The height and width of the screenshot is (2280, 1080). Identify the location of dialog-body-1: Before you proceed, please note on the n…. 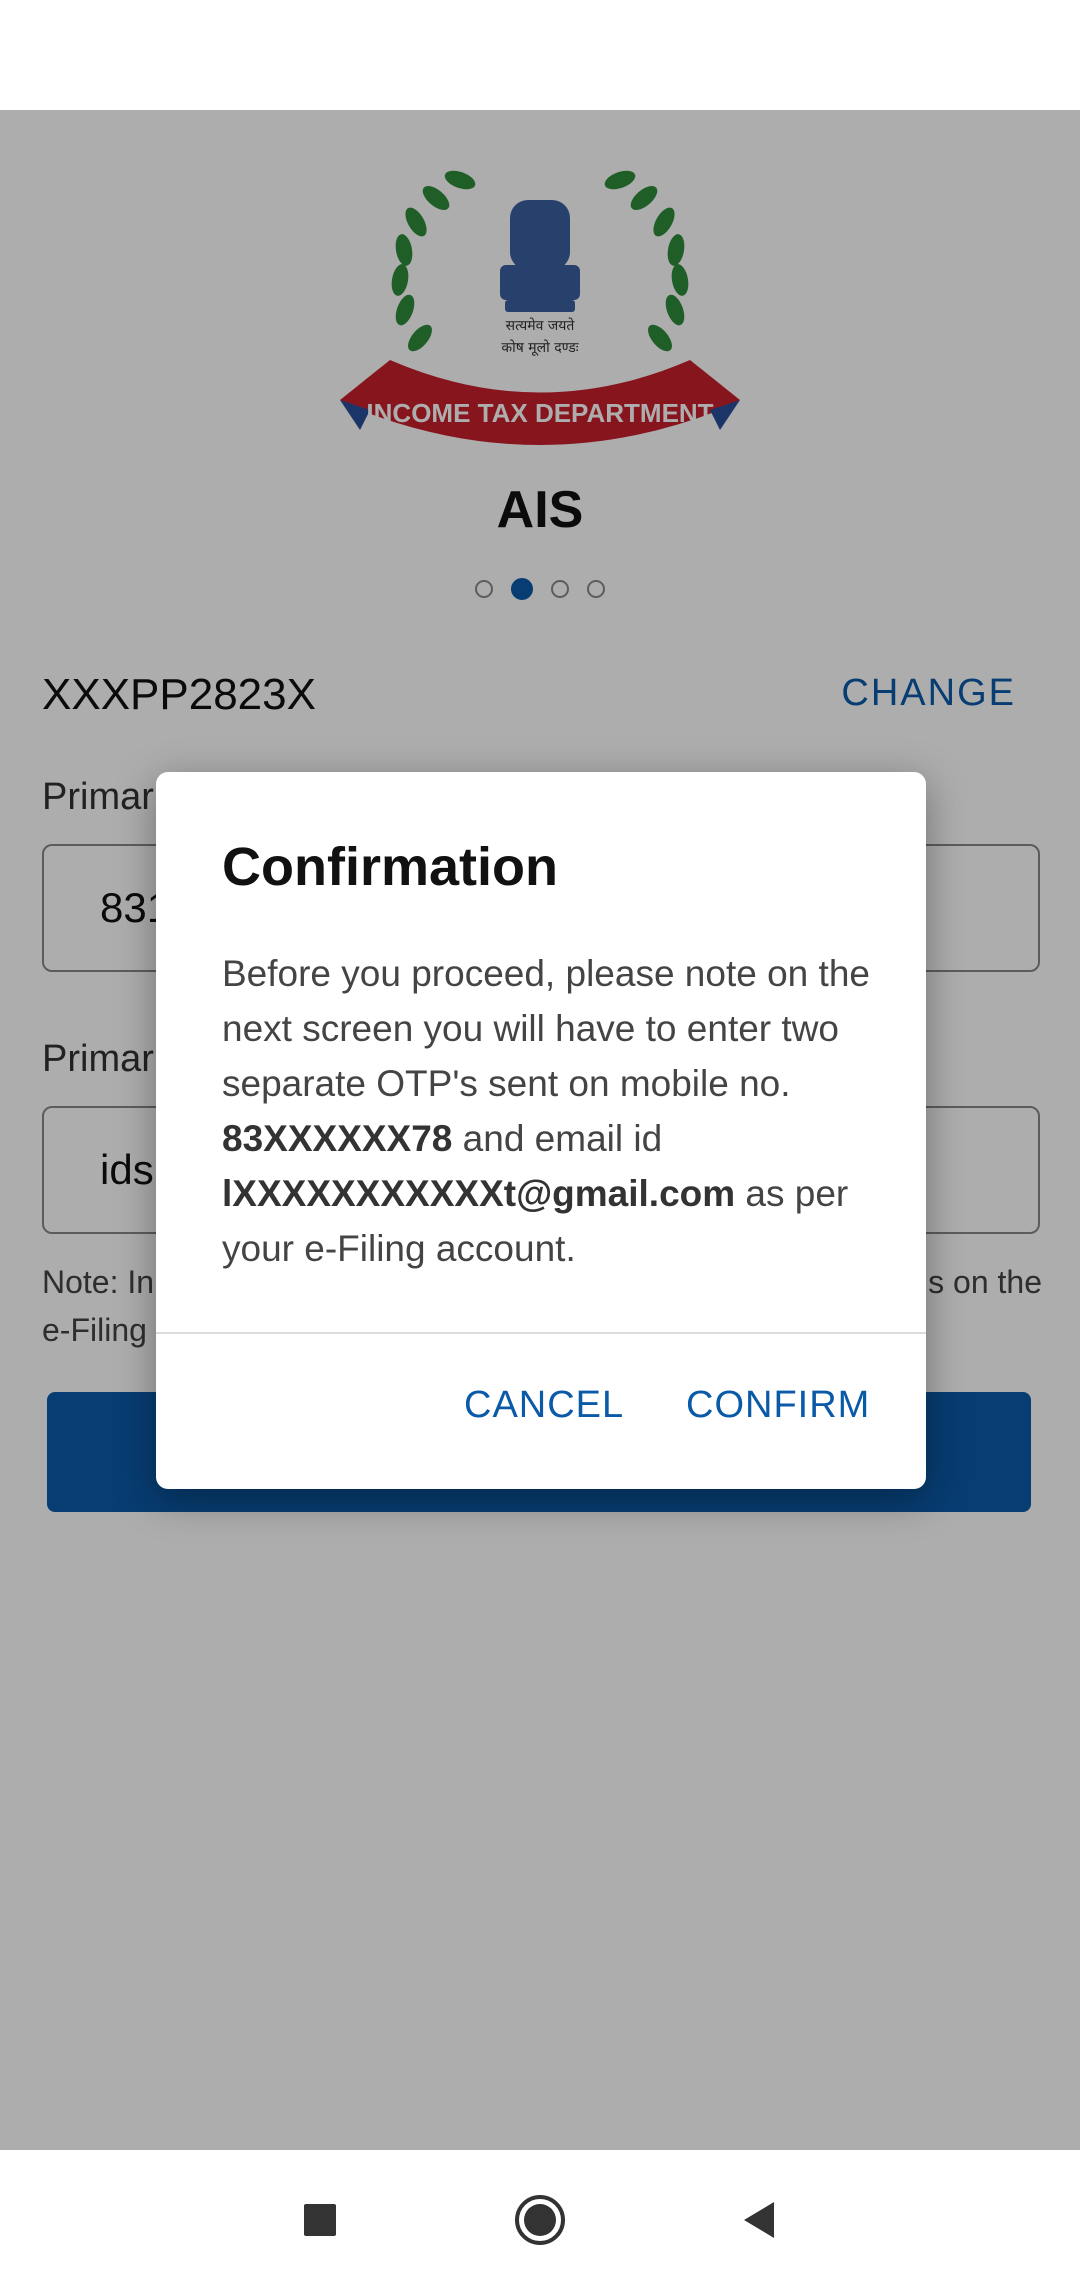
(546, 1028).